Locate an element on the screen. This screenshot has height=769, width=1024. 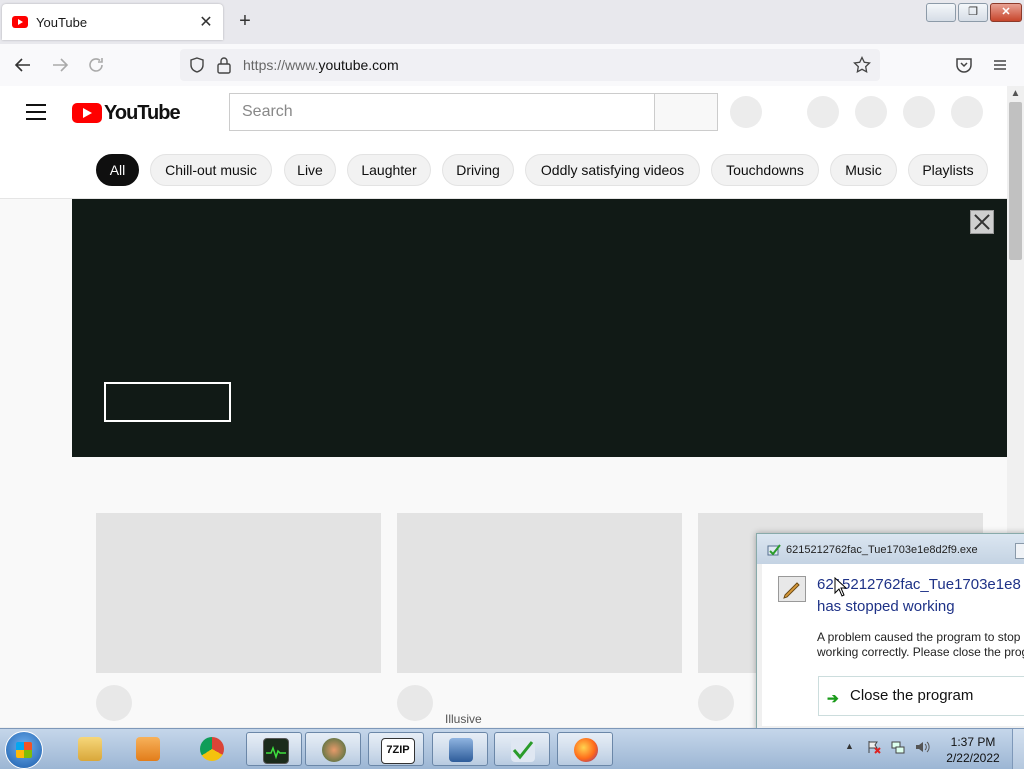
chip-playlists: Playlists is located at coordinates (948, 170).